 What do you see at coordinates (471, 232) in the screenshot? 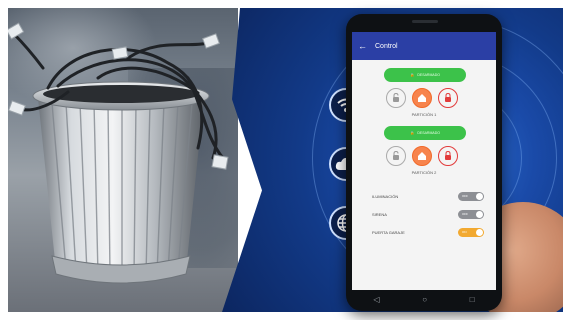
I see `garage-switch: ON` at bounding box center [471, 232].